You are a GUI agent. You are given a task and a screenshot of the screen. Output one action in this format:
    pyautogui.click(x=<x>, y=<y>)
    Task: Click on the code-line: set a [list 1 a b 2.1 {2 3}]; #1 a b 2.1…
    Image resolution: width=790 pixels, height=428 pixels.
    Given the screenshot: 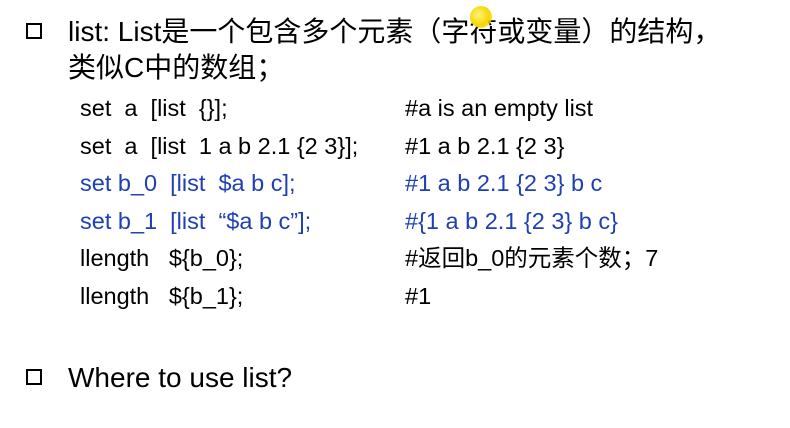 What is the action you would take?
    pyautogui.click(x=425, y=147)
    